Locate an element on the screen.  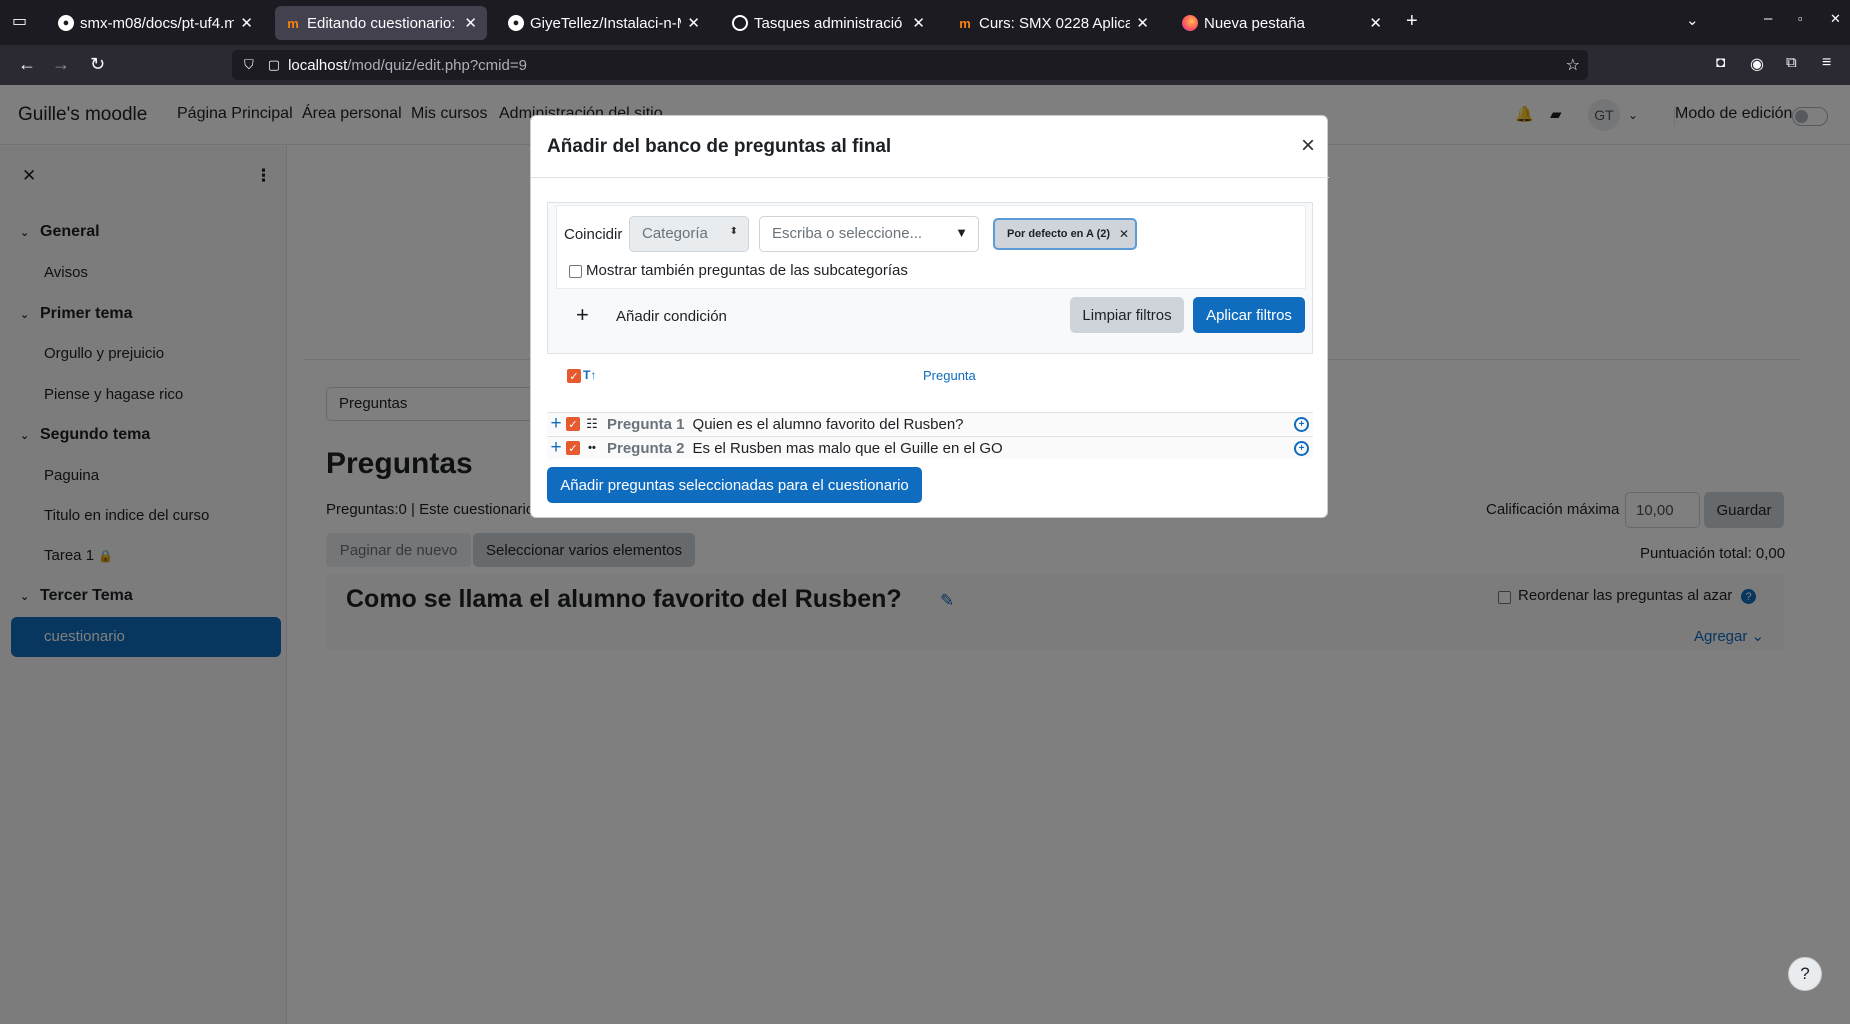
window-close-icon: ✕ is located at coordinates (1835, 19).